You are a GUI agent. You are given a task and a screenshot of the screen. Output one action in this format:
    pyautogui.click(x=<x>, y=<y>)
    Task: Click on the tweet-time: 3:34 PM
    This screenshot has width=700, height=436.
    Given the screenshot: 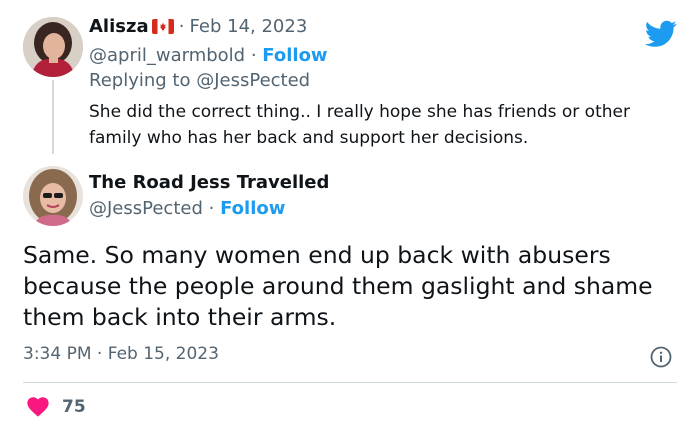 What is the action you would take?
    pyautogui.click(x=57, y=354)
    